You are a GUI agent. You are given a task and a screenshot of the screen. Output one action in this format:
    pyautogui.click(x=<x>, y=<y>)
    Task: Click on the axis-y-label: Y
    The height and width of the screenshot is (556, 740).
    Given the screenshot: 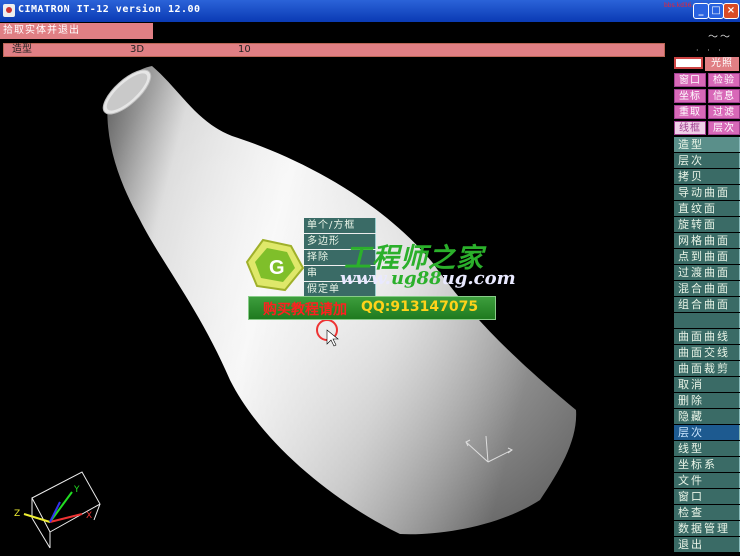 What is the action you would take?
    pyautogui.click(x=76, y=490)
    